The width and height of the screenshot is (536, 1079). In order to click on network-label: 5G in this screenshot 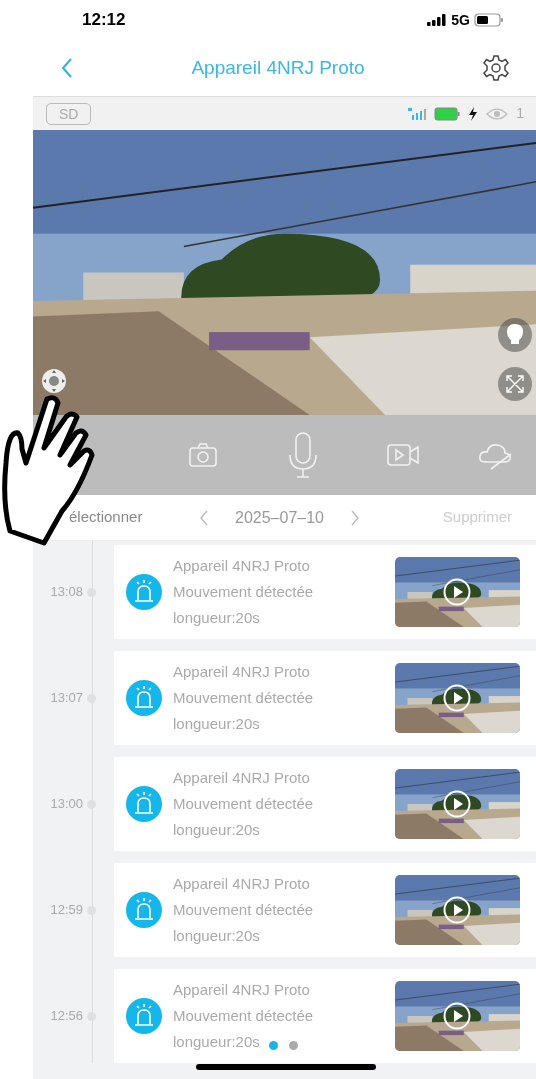, I will do `click(460, 20)`.